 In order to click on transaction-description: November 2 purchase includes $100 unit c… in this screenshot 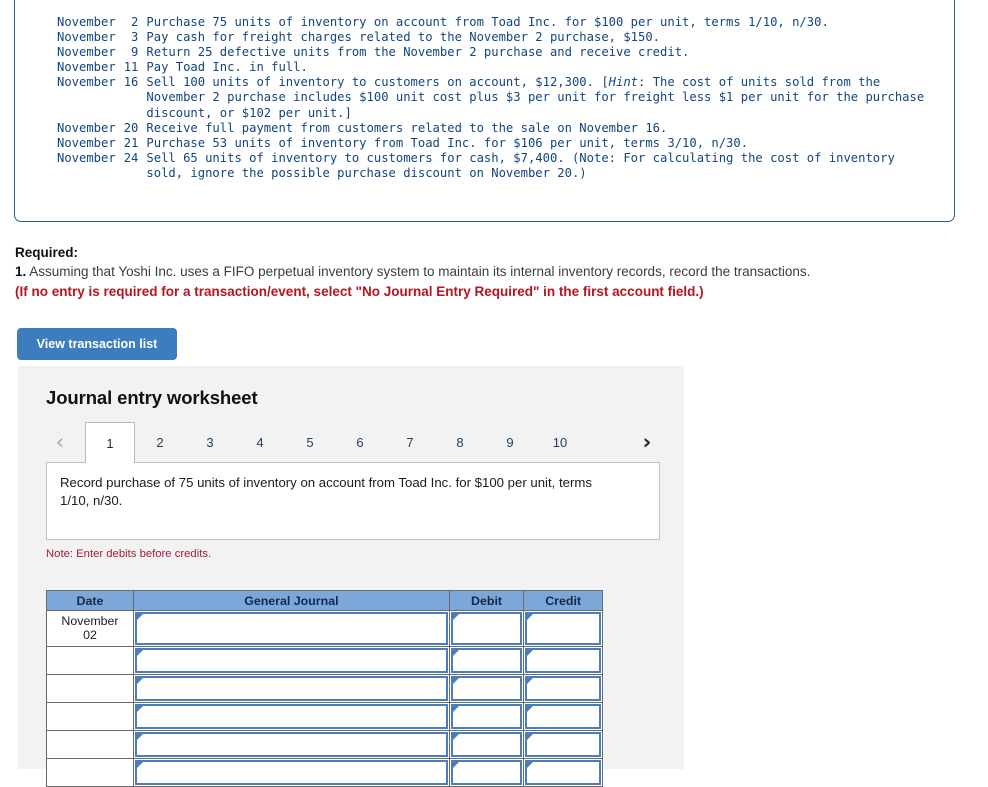, I will do `click(535, 97)`.